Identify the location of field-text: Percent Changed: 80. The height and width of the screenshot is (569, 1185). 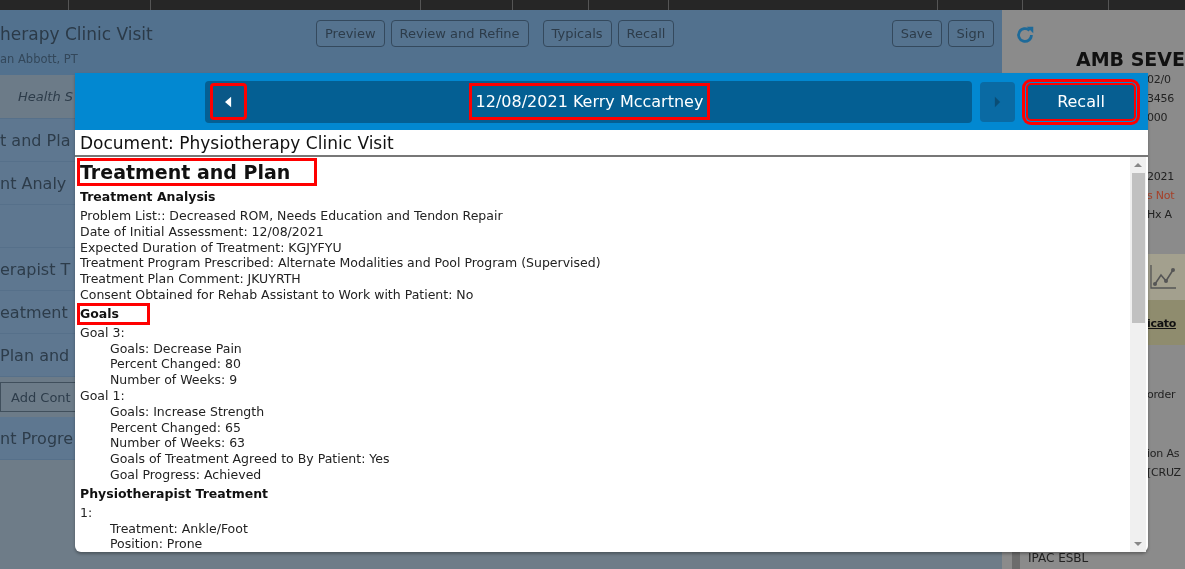
(175, 364).